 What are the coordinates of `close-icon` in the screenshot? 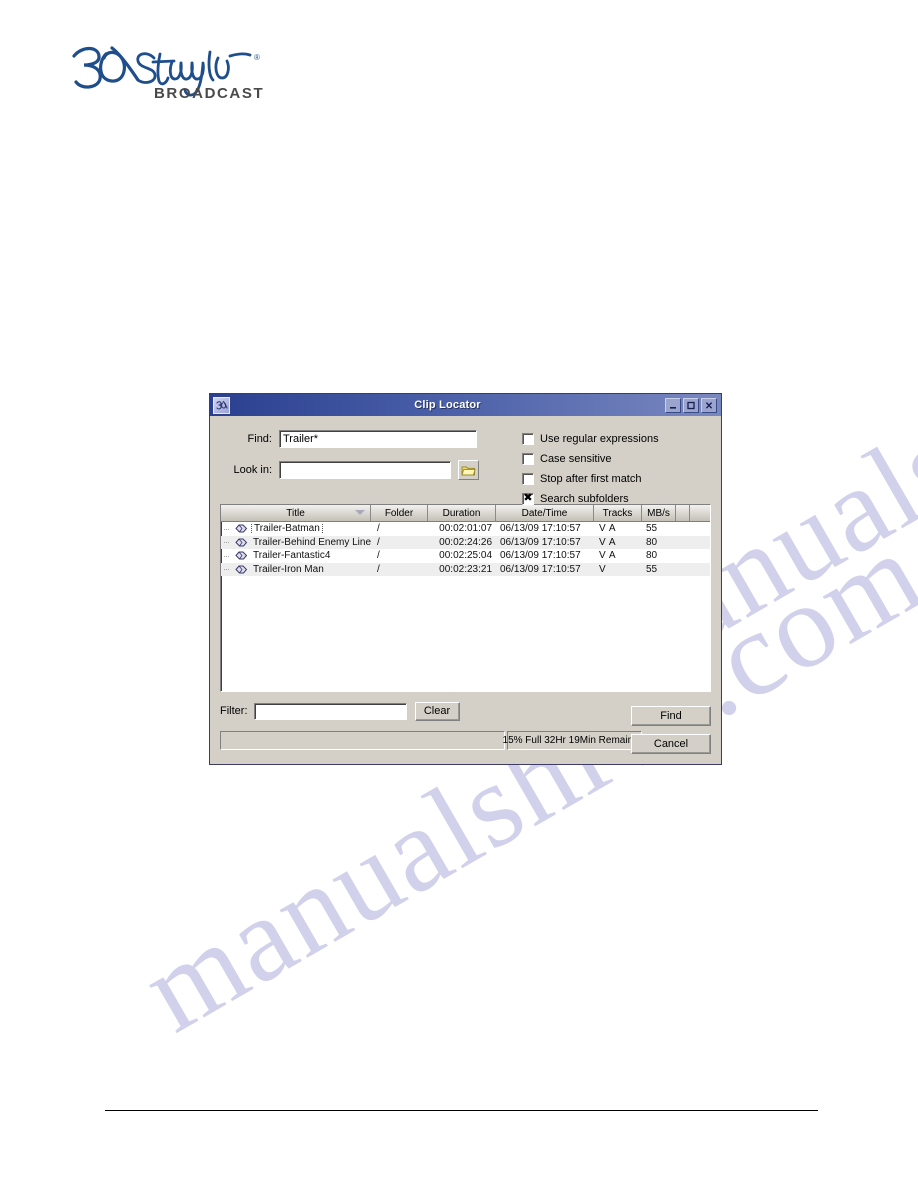 It's located at (709, 405).